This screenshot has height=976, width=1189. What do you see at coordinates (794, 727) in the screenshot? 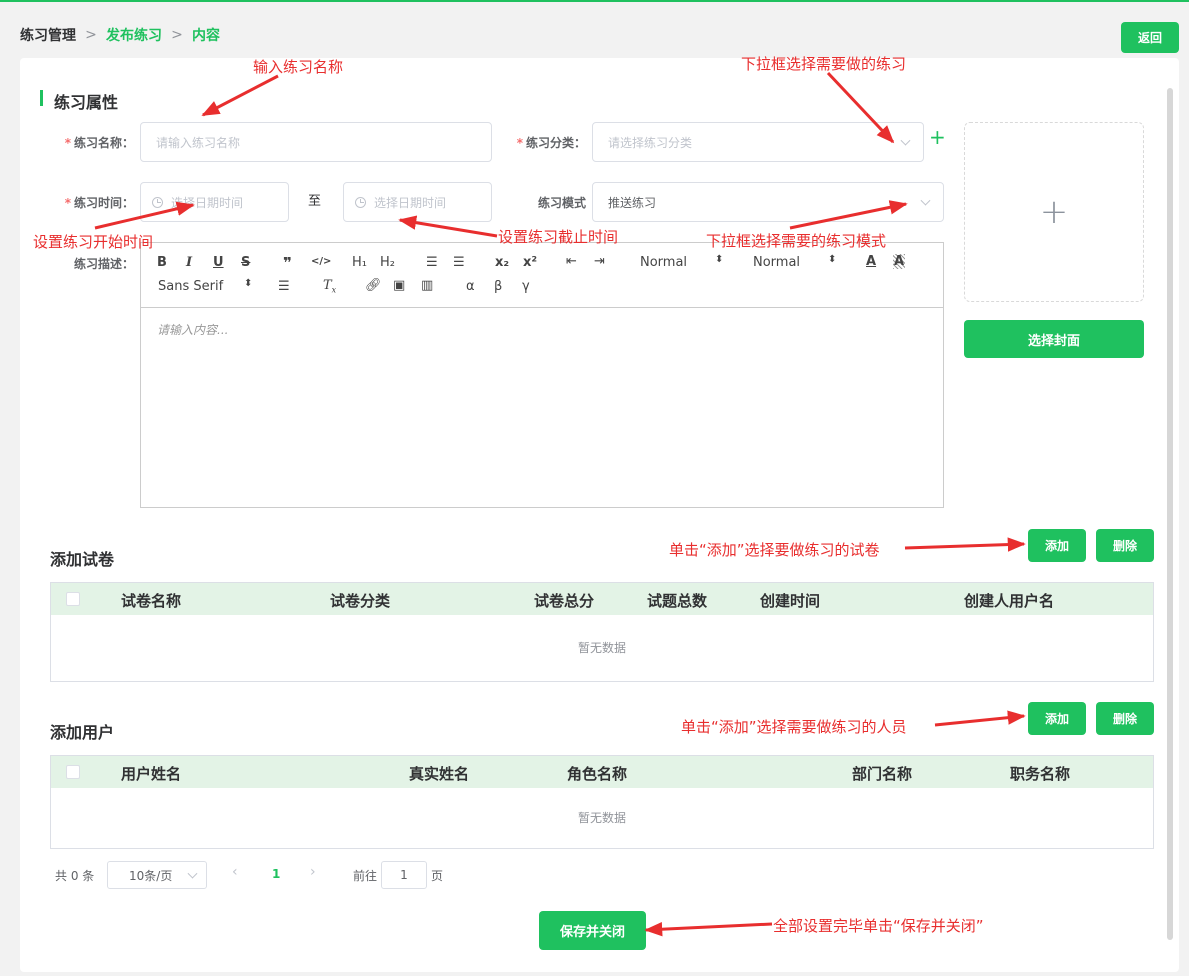
I see `annotation-add-user: 单击“添加”选择需要做练习的人员` at bounding box center [794, 727].